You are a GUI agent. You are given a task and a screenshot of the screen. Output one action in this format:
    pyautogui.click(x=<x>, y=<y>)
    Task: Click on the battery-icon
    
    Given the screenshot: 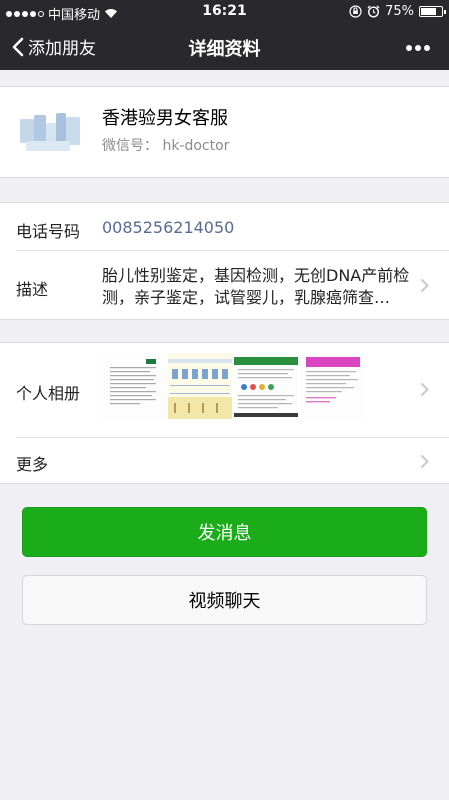 What is the action you would take?
    pyautogui.click(x=432, y=11)
    